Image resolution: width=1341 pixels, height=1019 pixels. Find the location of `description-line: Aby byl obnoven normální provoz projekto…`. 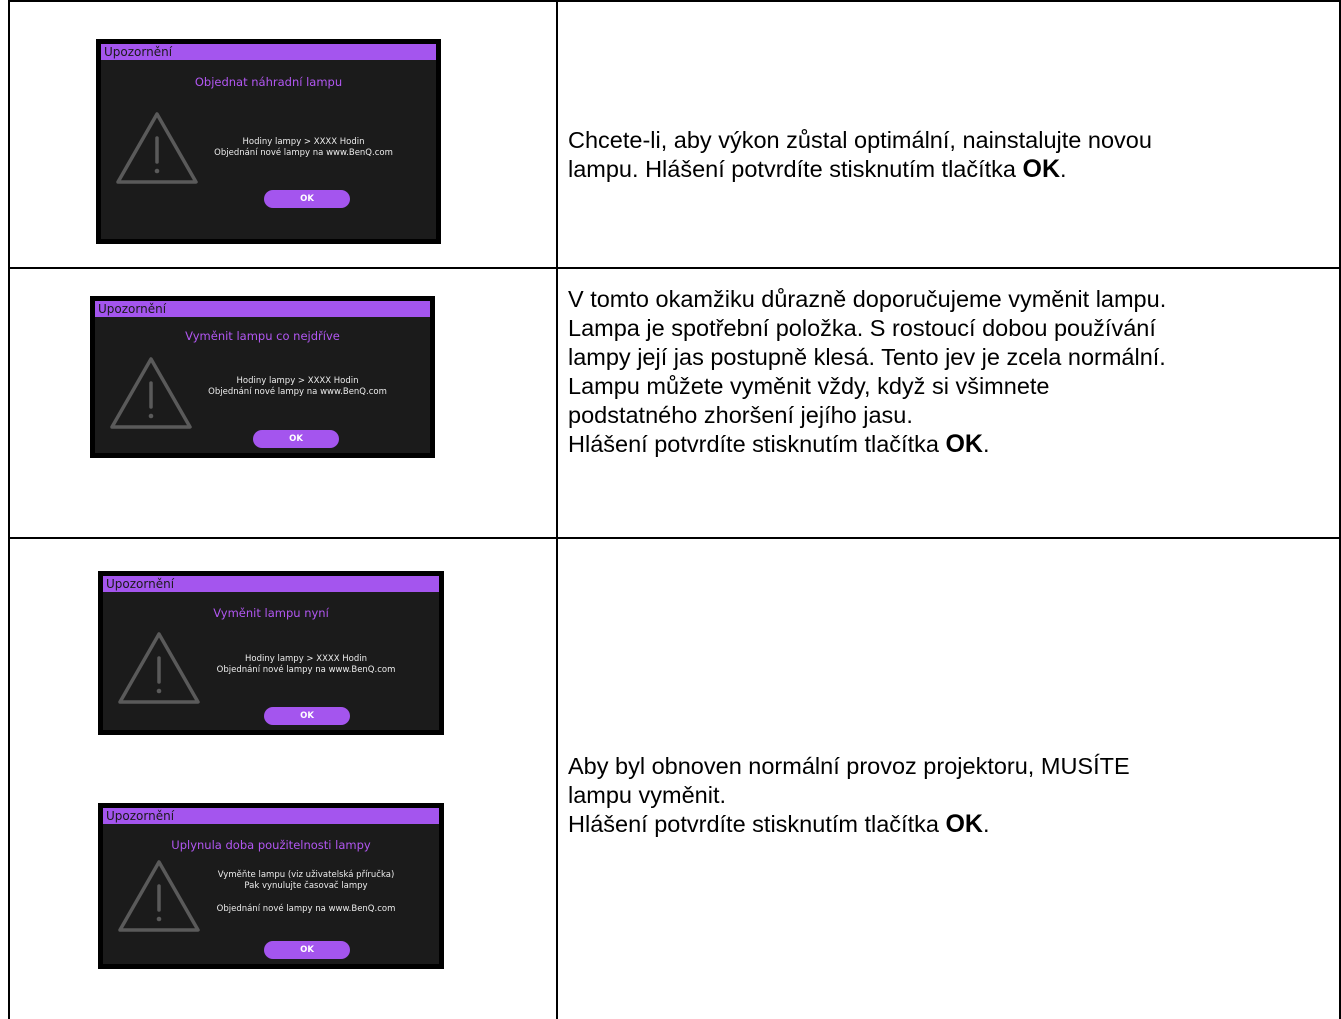

description-line: Aby byl obnoven normální provoz projekto… is located at coordinates (849, 766).